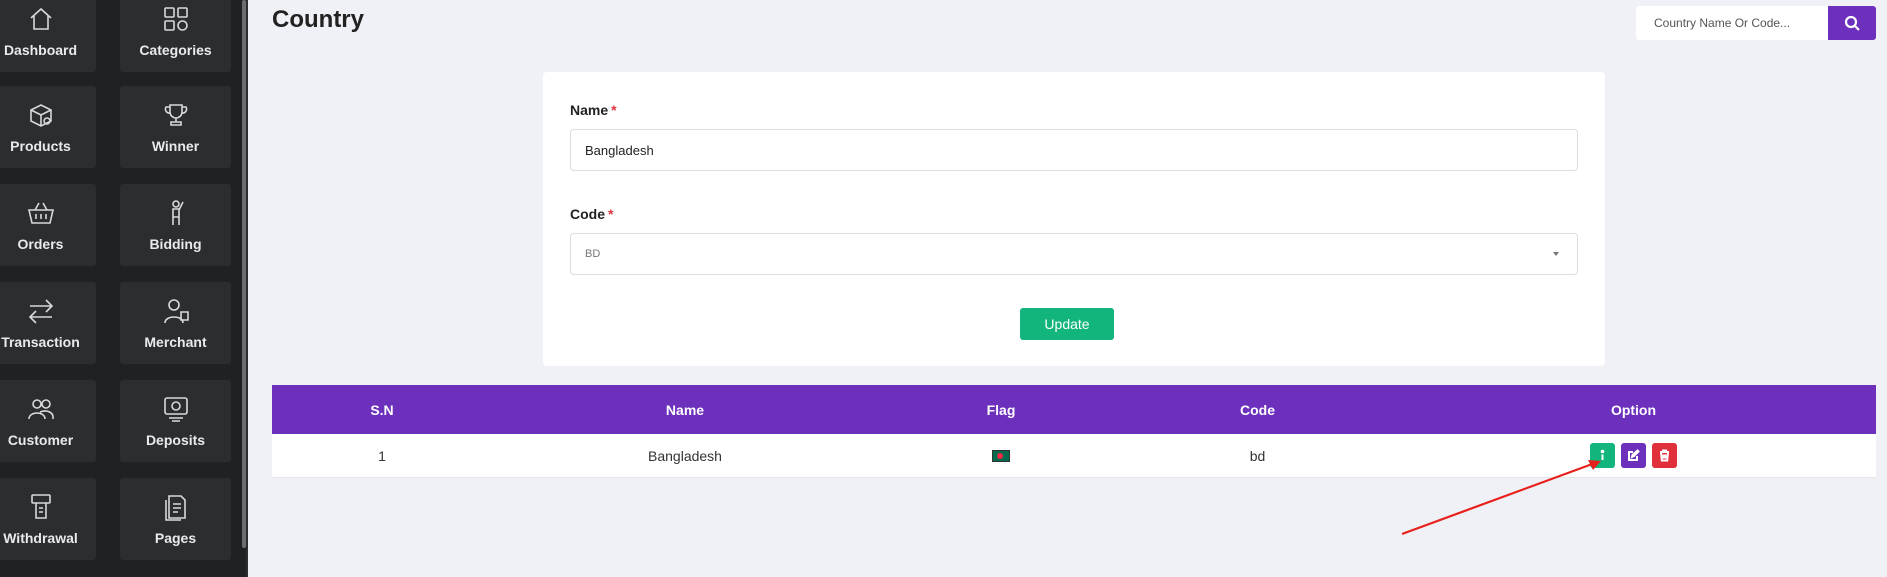  I want to click on users-icon, so click(41, 409).